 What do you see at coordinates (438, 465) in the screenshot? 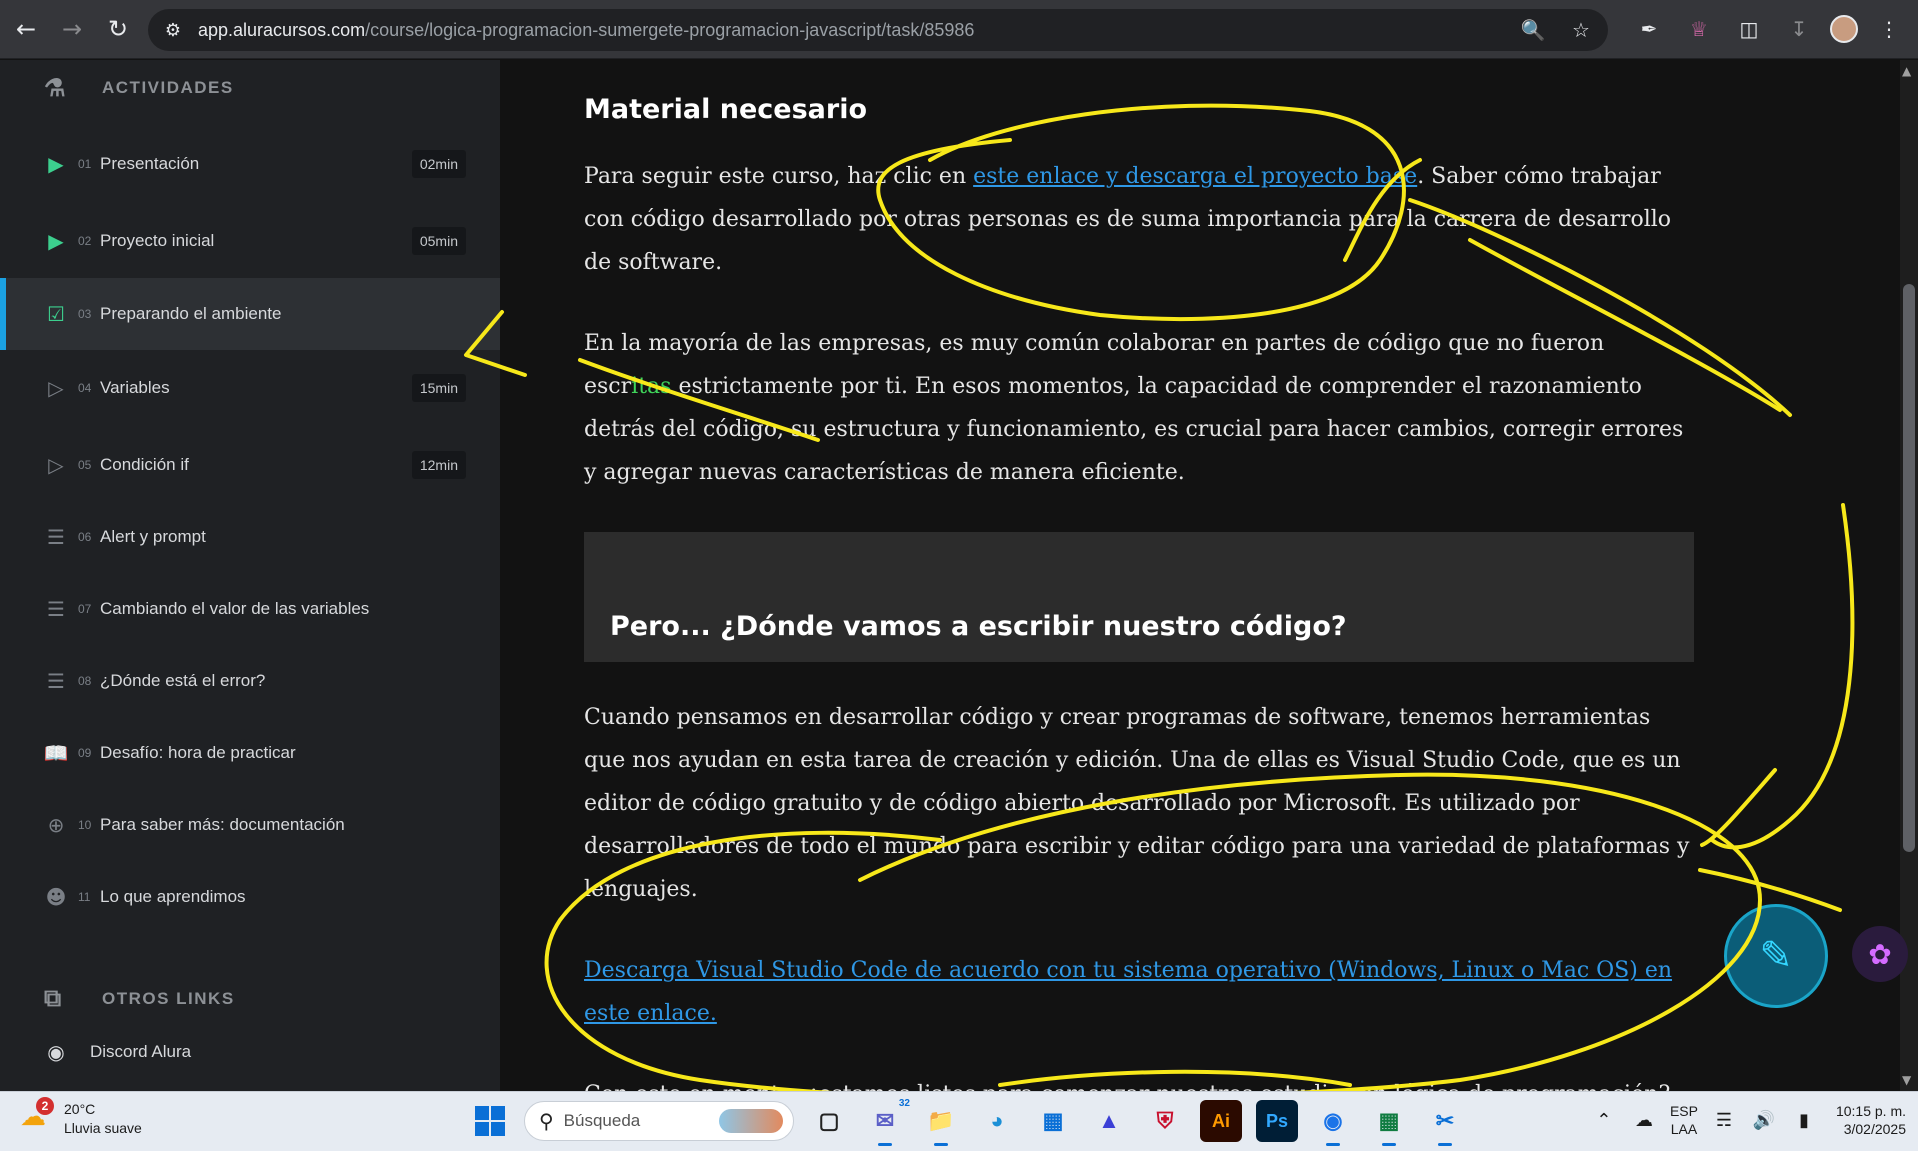
I see `duration-badge: 12min` at bounding box center [438, 465].